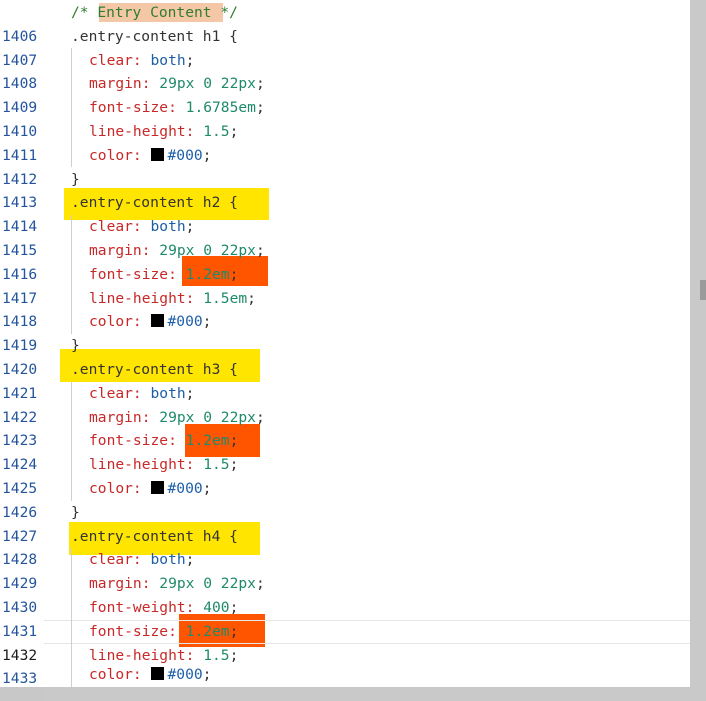  Describe the element at coordinates (154, 203) in the screenshot. I see `css-selector: .entry-content h2 {` at that location.